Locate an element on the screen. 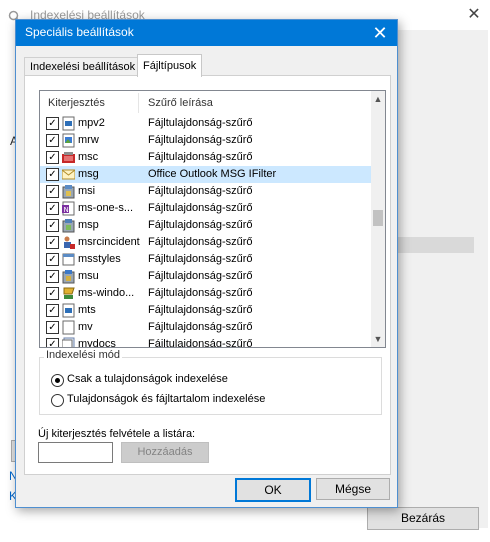 The height and width of the screenshot is (542, 490). list-item: ✓ msg Office Outlook MSG IFilter is located at coordinates (205, 174).